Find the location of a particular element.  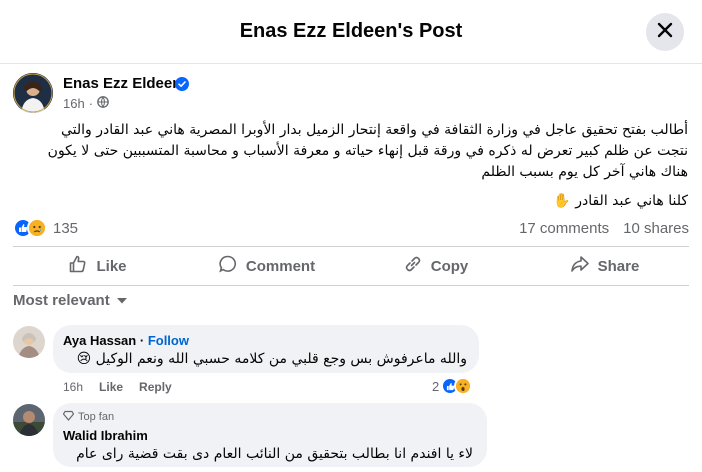

comment-meta: 16h Like Reply is located at coordinates (117, 387).